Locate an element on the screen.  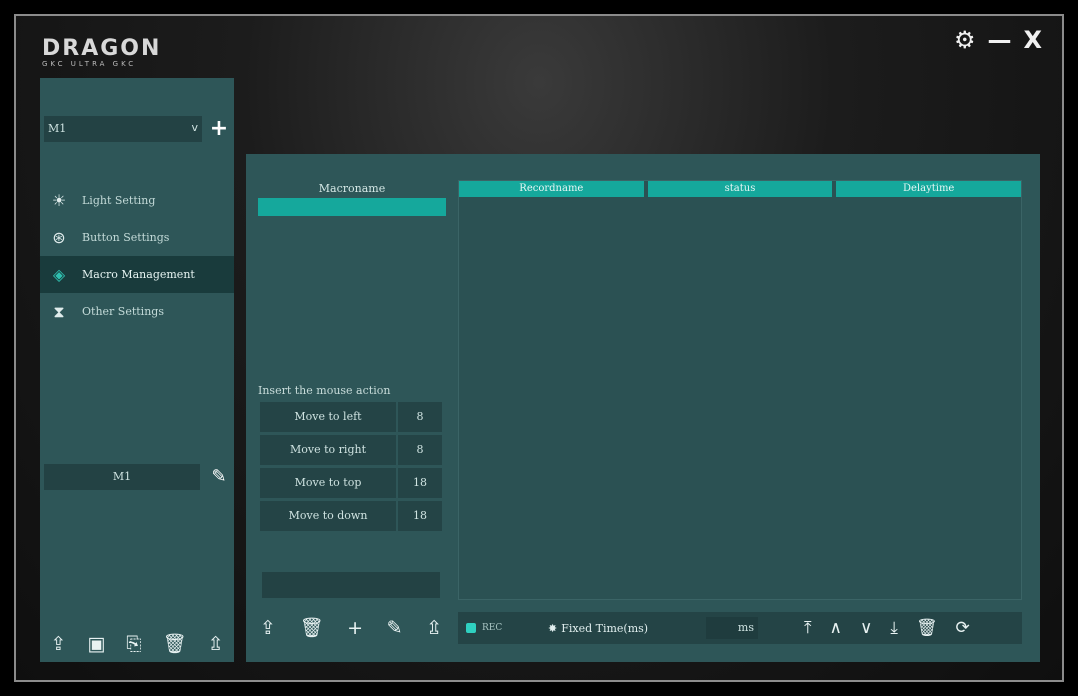
macro-list-header: Macroname is located at coordinates (352, 188).